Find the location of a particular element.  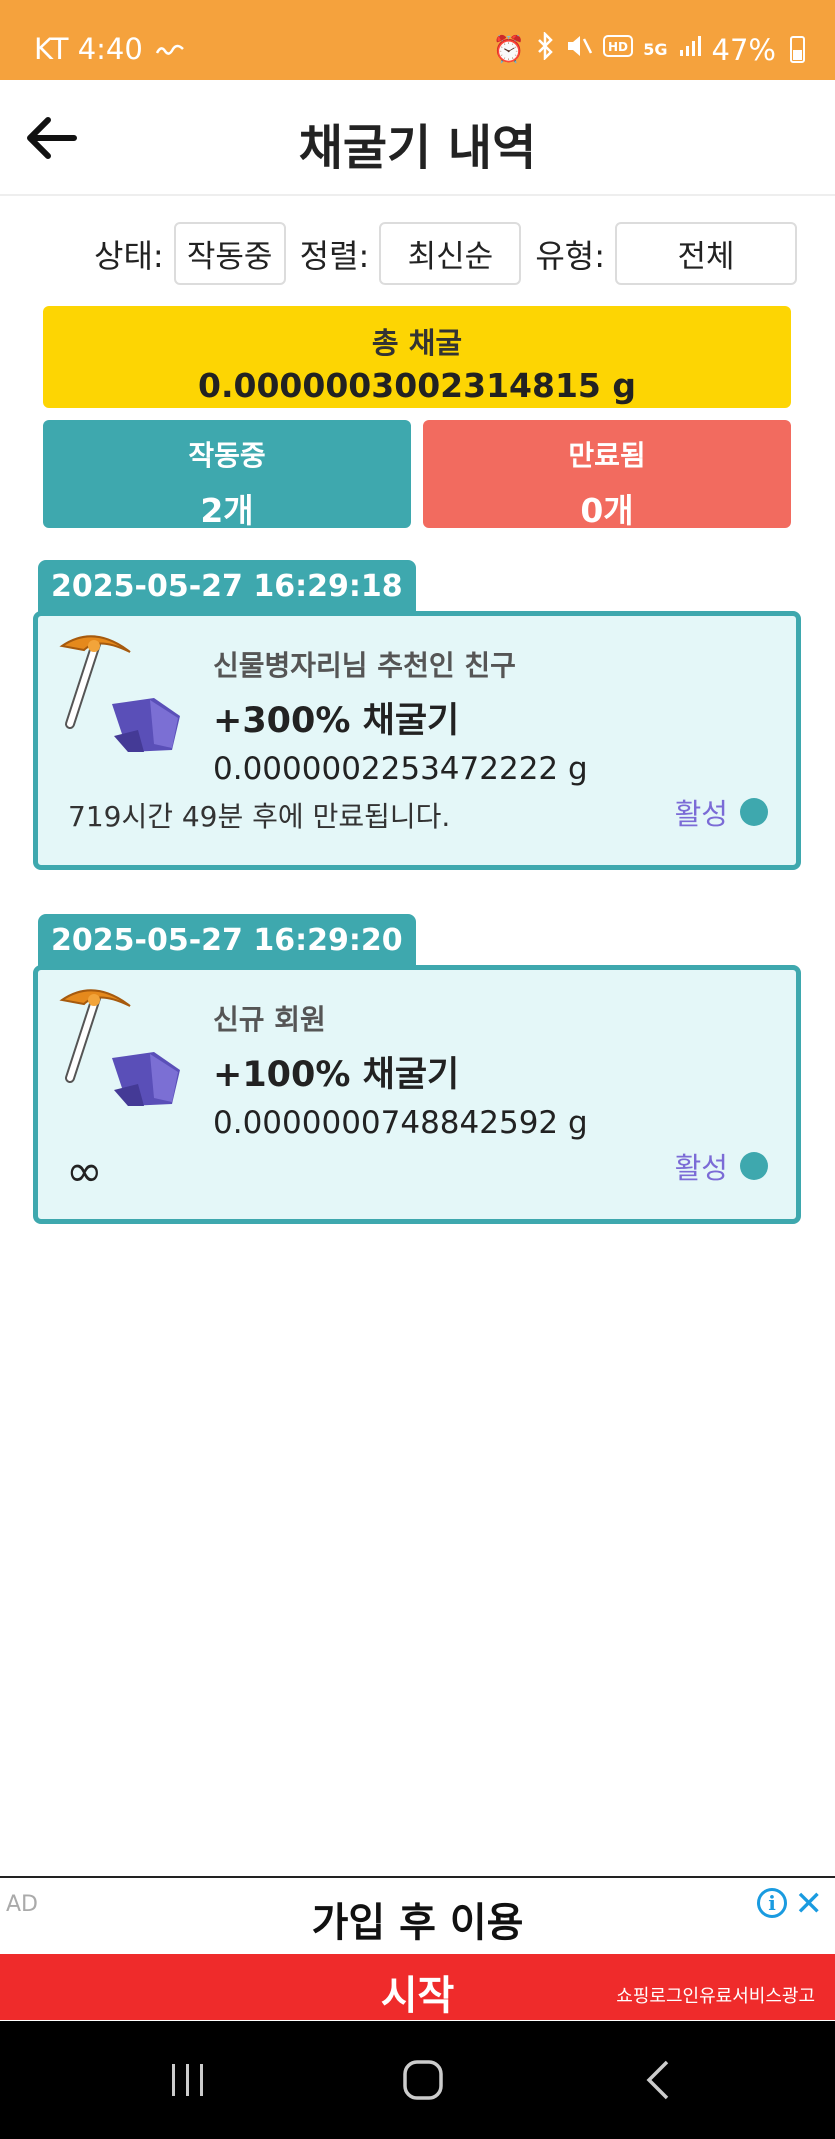

active-count-box: 작동중 2개 is located at coordinates (227, 475).